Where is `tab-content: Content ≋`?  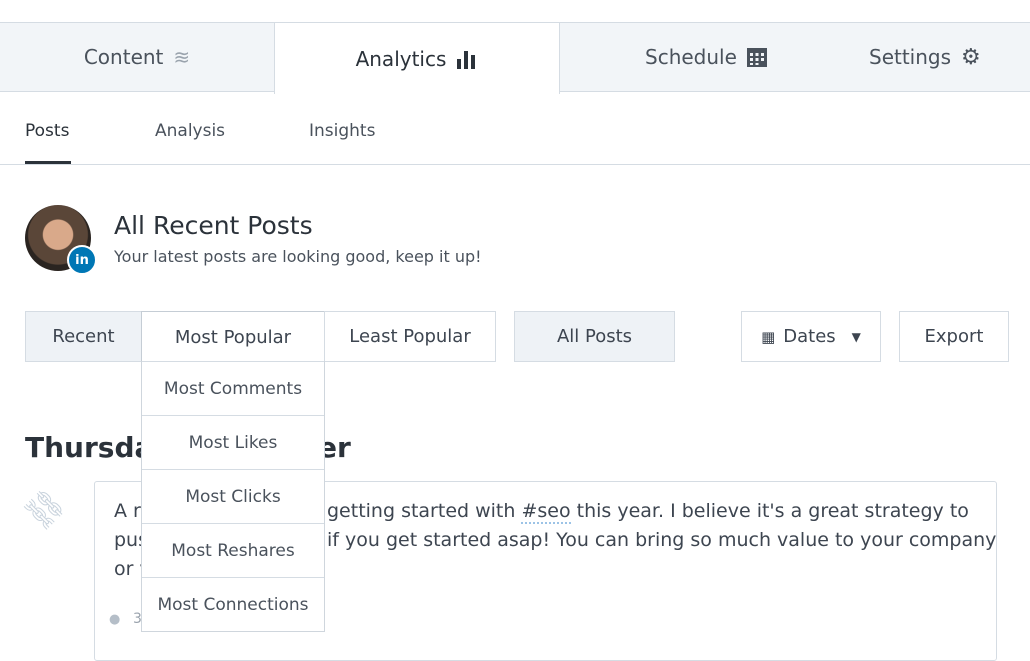 tab-content: Content ≋ is located at coordinates (137, 57).